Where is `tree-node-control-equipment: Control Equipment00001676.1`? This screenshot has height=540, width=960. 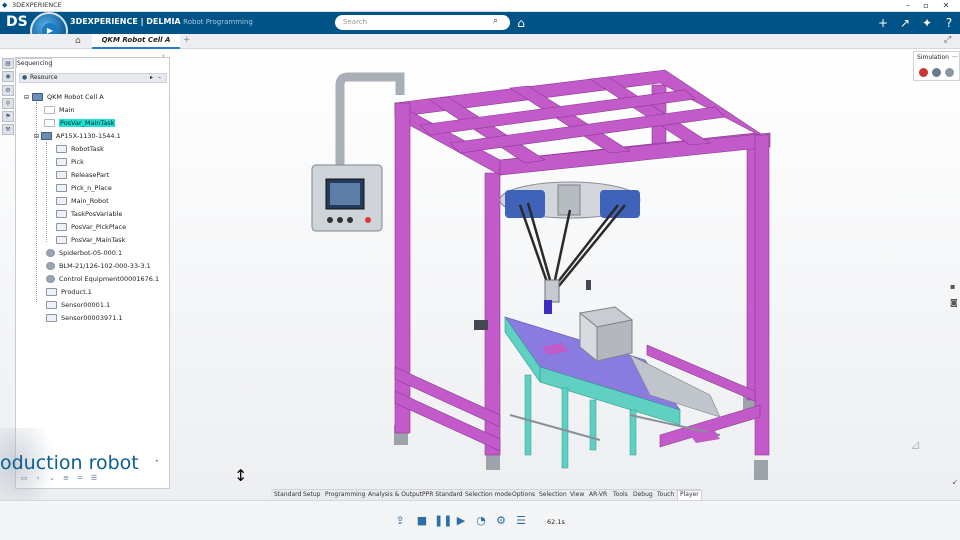
tree-node-control-equipment: Control Equipment00001676.1 is located at coordinates (102, 279).